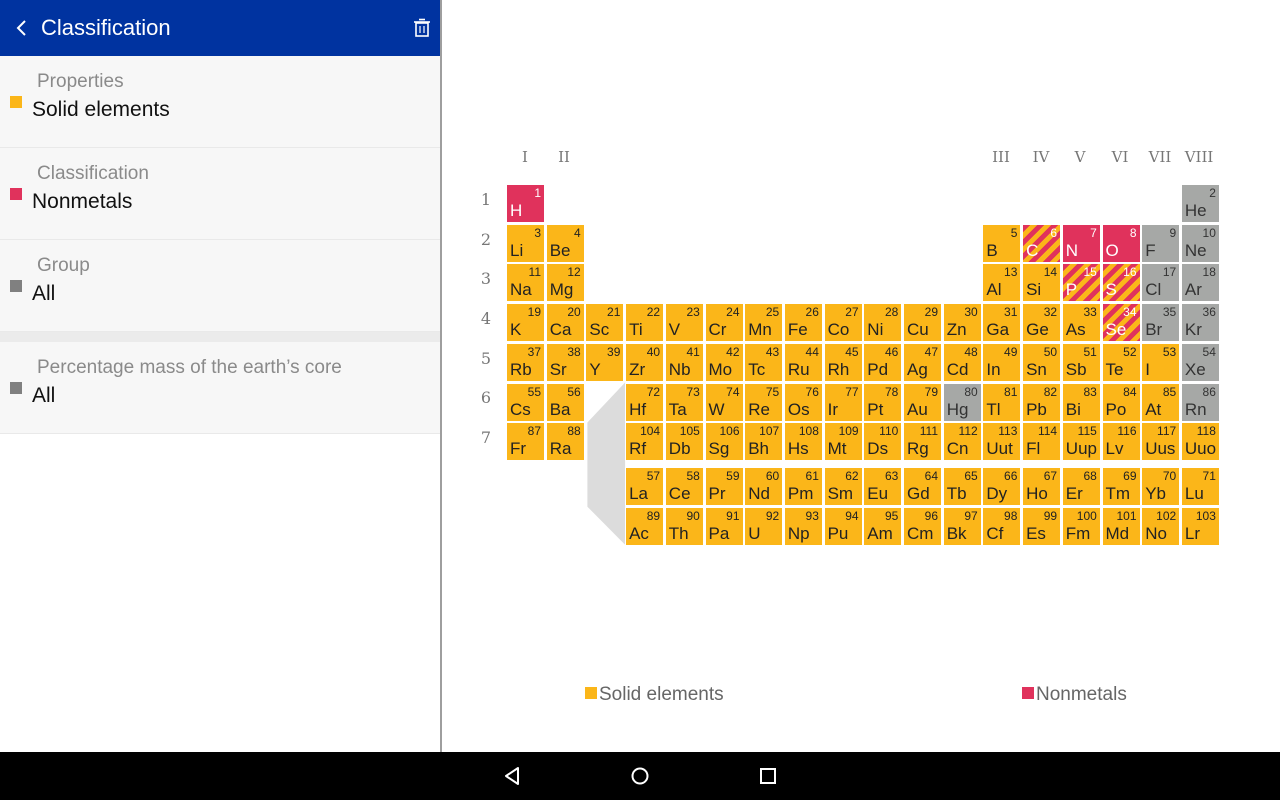 The image size is (1280, 800). I want to click on element-ni: 28 Ni, so click(883, 323).